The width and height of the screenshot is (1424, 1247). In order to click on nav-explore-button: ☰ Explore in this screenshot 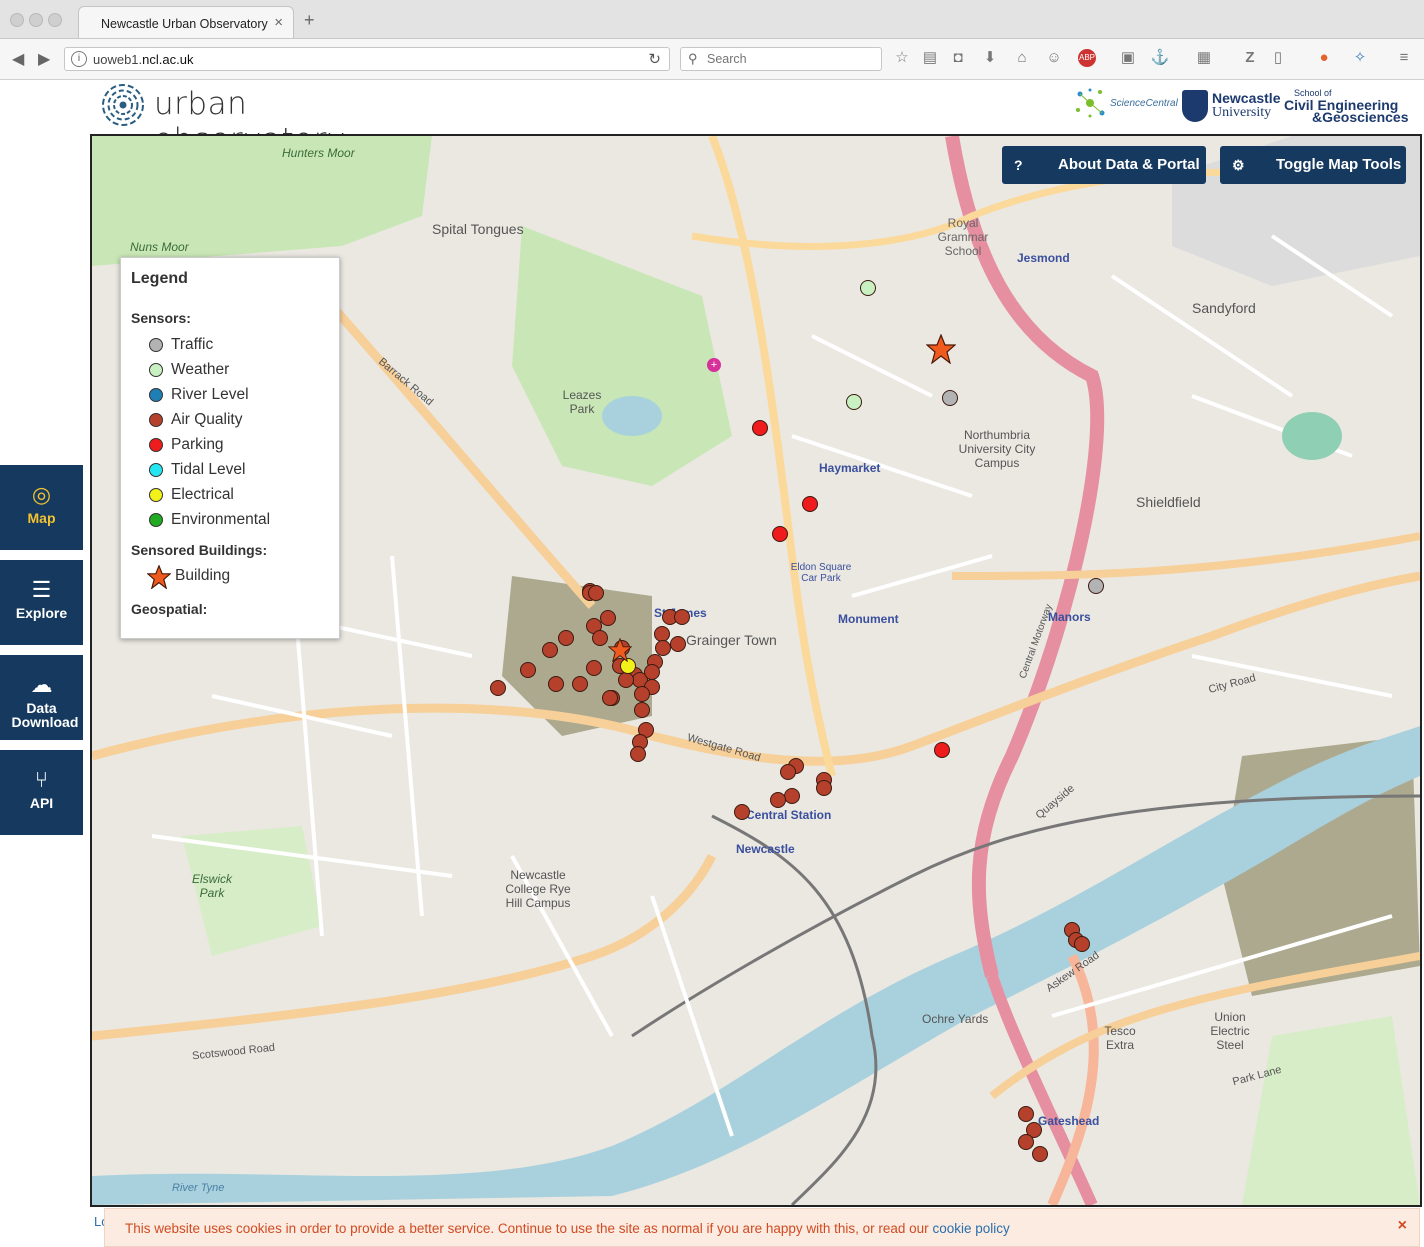, I will do `click(41, 602)`.